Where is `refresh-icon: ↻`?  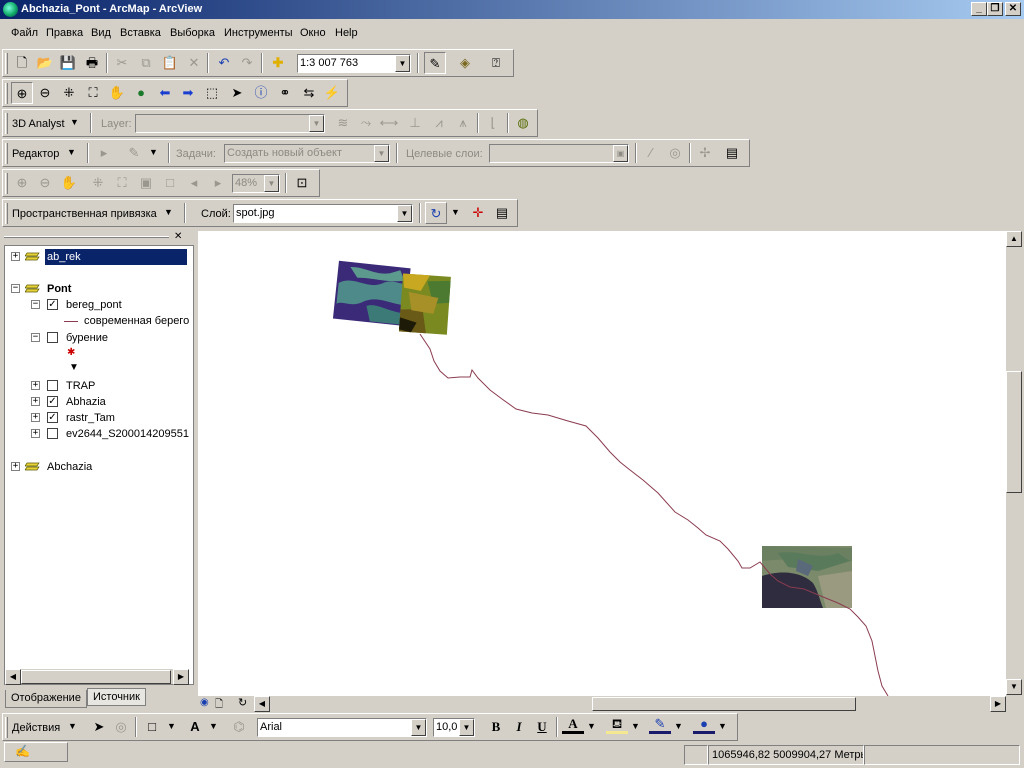 refresh-icon: ↻ is located at coordinates (242, 702).